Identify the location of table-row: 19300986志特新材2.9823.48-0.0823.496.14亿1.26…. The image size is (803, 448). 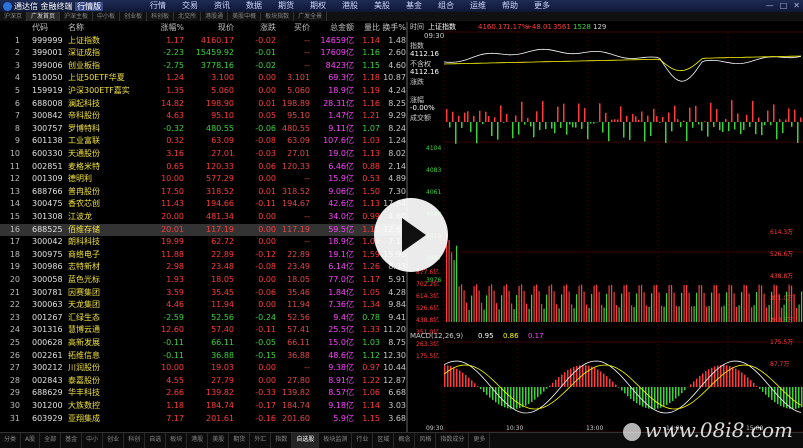
(203, 267).